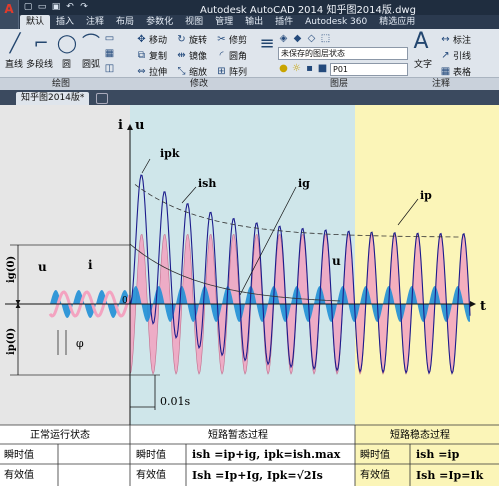 This screenshot has width=499, height=486. I want to click on fillet-button: 圆角, so click(238, 55).